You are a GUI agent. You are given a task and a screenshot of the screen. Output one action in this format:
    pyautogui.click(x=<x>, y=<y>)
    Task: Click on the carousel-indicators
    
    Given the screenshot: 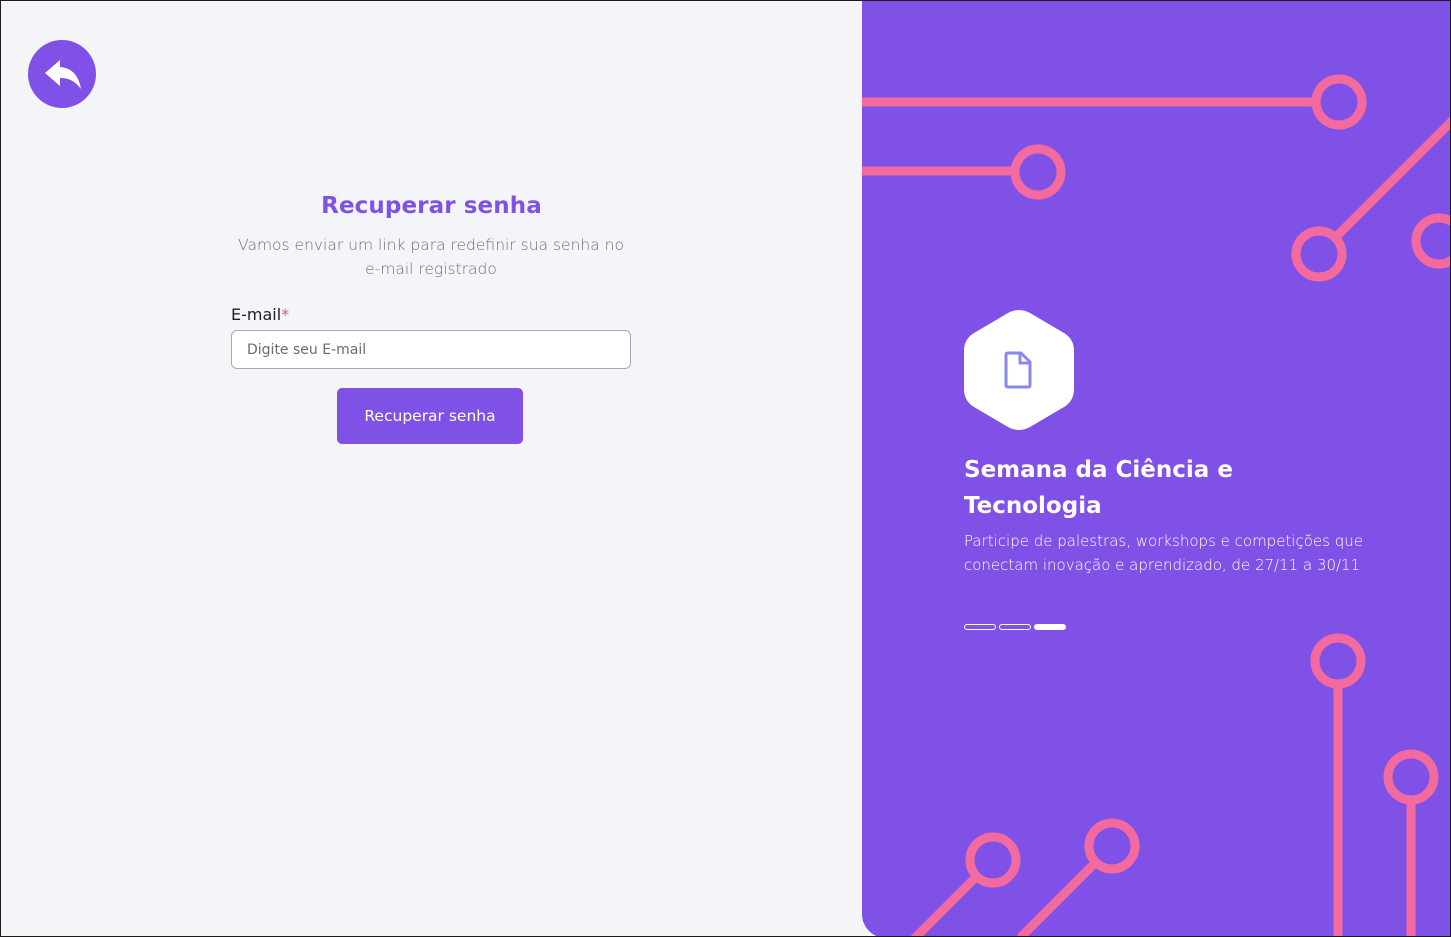 What is the action you would take?
    pyautogui.click(x=1015, y=627)
    